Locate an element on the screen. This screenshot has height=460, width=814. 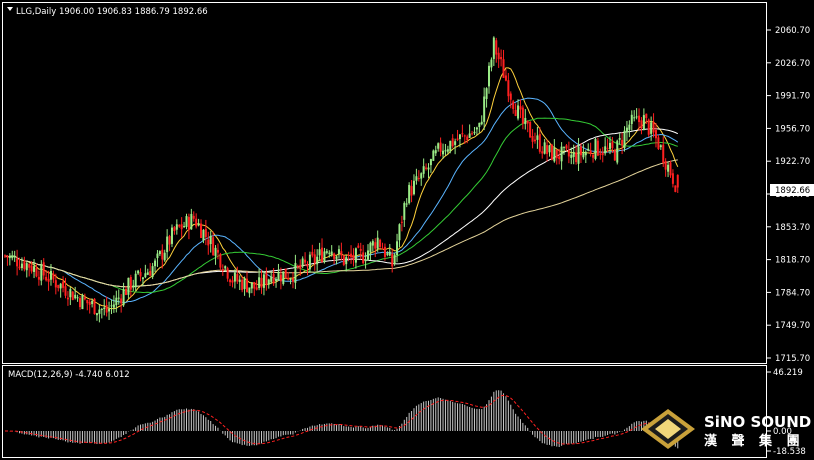
price-tick-label: 2060.70 is located at coordinates (792, 31).